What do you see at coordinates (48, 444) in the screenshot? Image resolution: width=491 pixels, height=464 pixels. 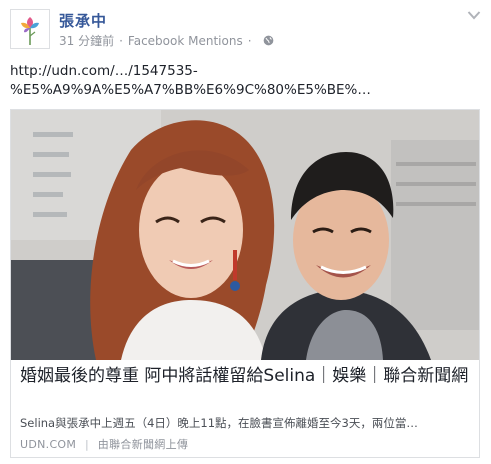 I see `link-preview-domain: UDN.COM` at bounding box center [48, 444].